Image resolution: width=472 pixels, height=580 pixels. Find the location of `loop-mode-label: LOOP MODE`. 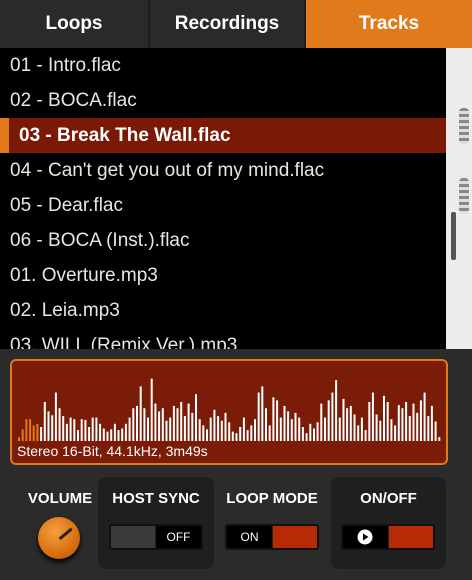

loop-mode-label: LOOP MODE is located at coordinates (272, 498).